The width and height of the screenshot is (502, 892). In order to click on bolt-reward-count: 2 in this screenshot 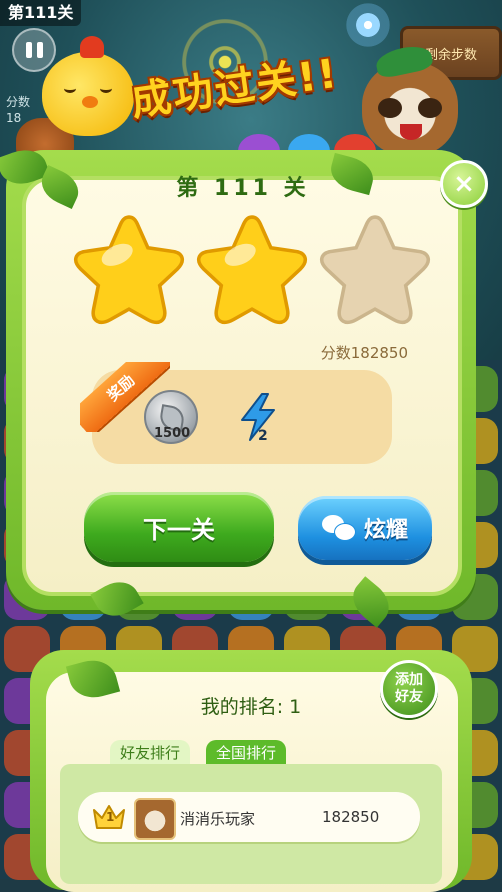, I will do `click(263, 436)`.